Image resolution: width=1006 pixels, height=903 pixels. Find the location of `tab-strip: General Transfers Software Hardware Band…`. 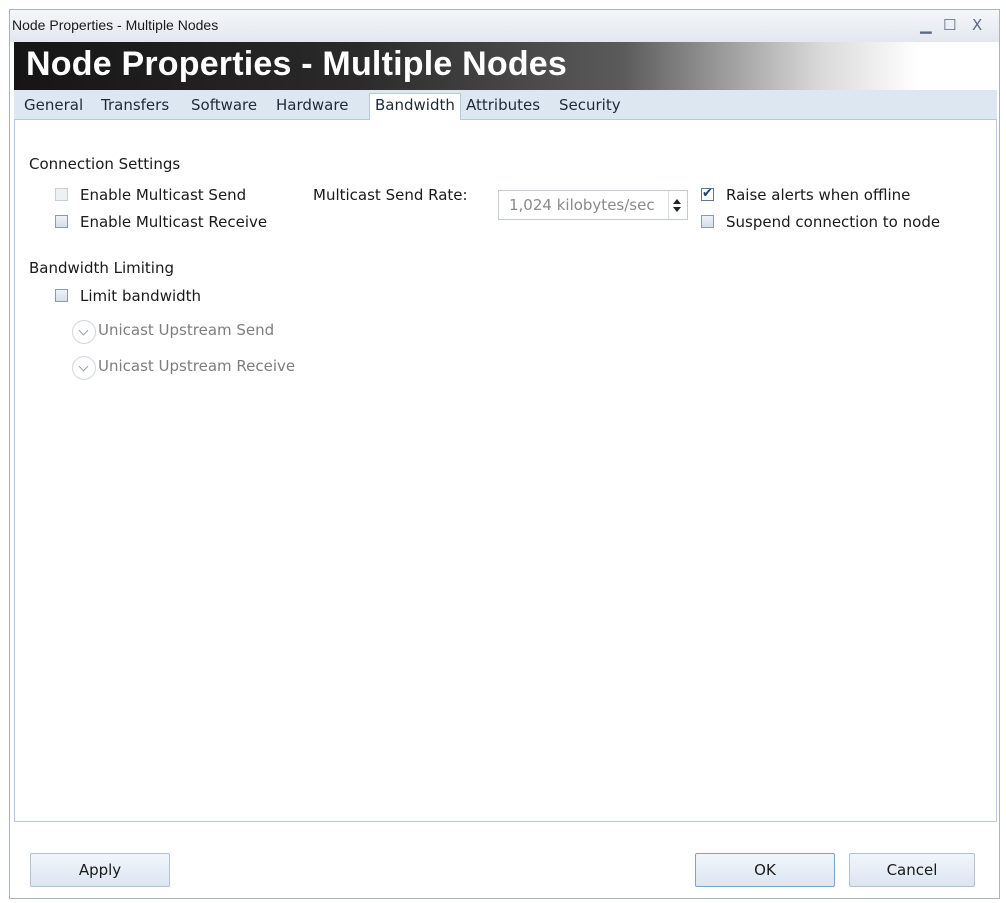

tab-strip: General Transfers Software Hardware Band… is located at coordinates (505, 105).